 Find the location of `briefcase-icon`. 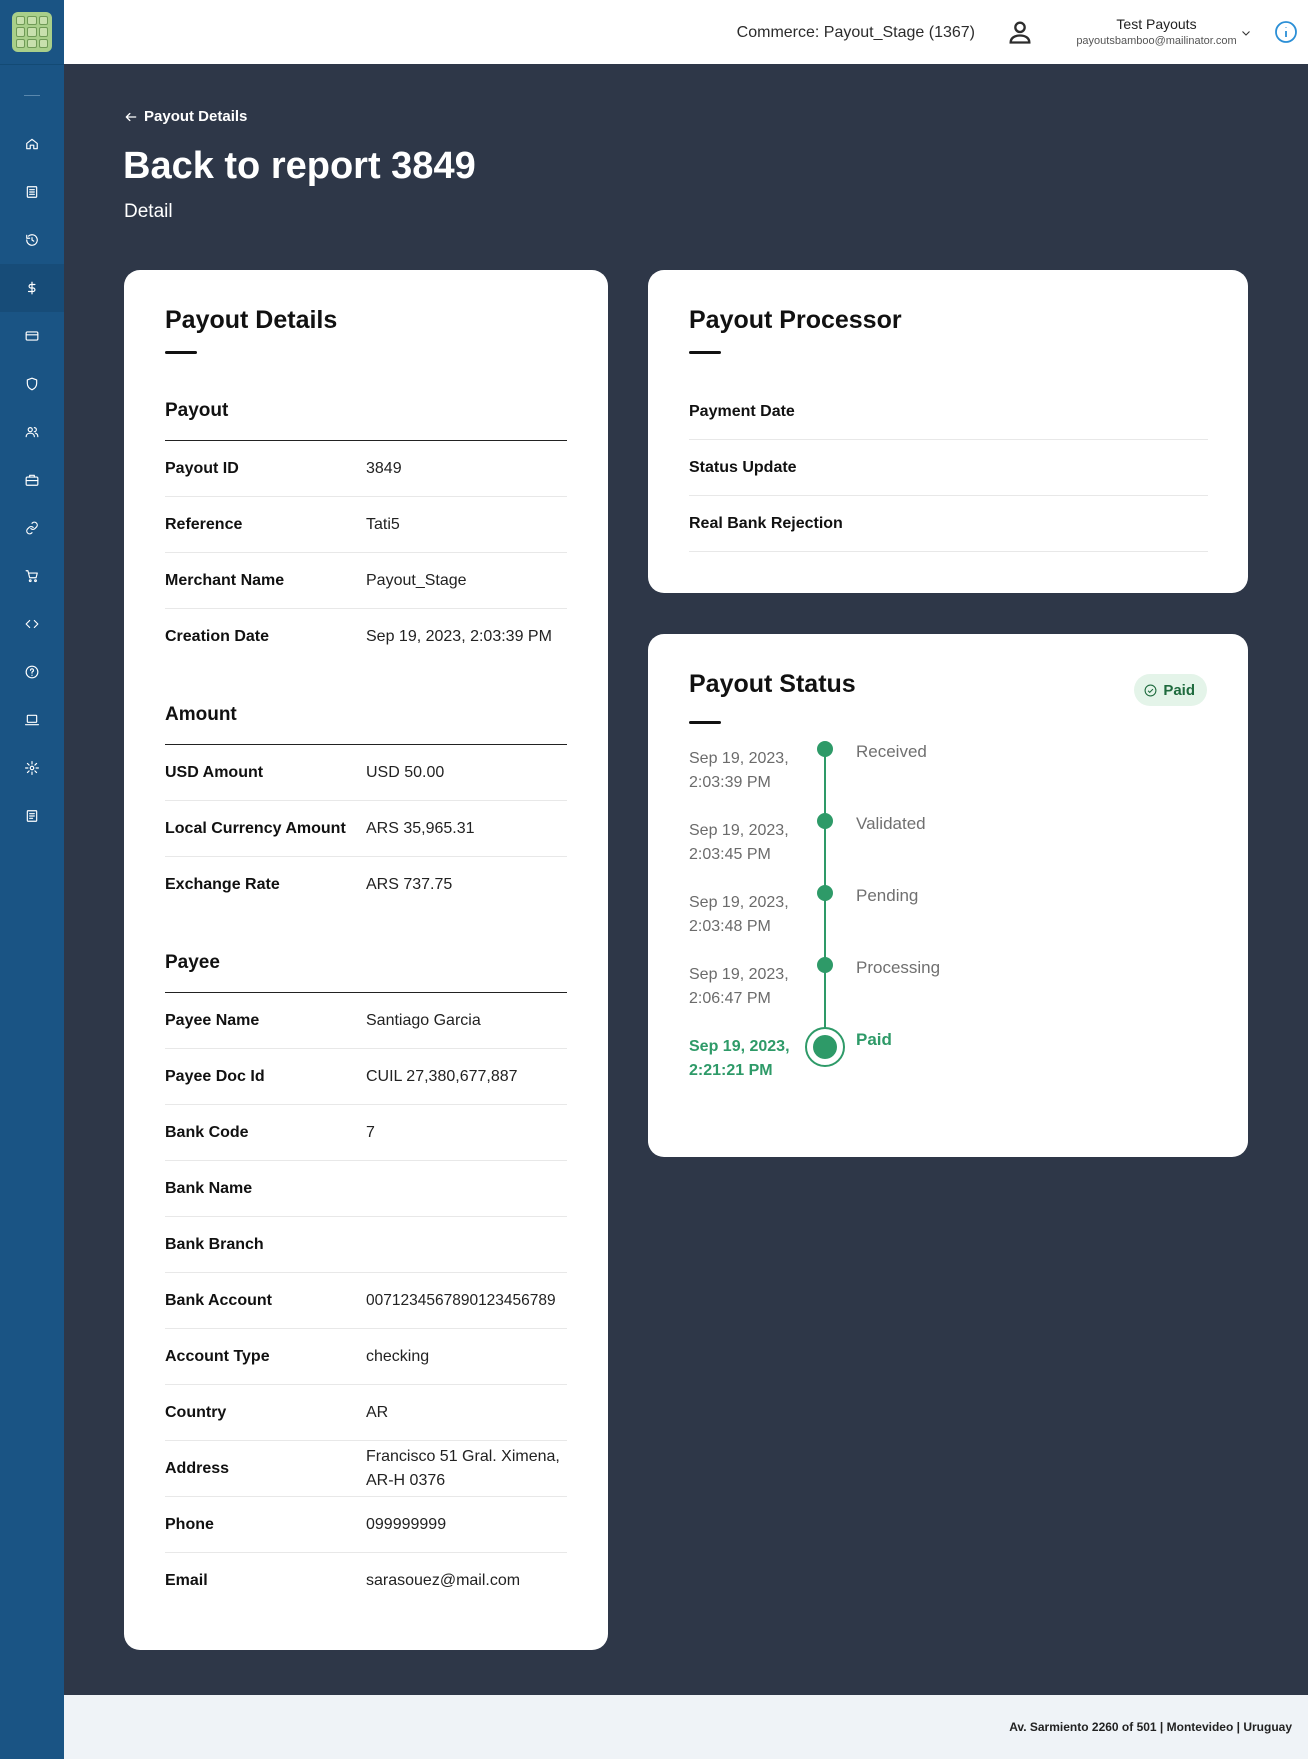

briefcase-icon is located at coordinates (32, 480).